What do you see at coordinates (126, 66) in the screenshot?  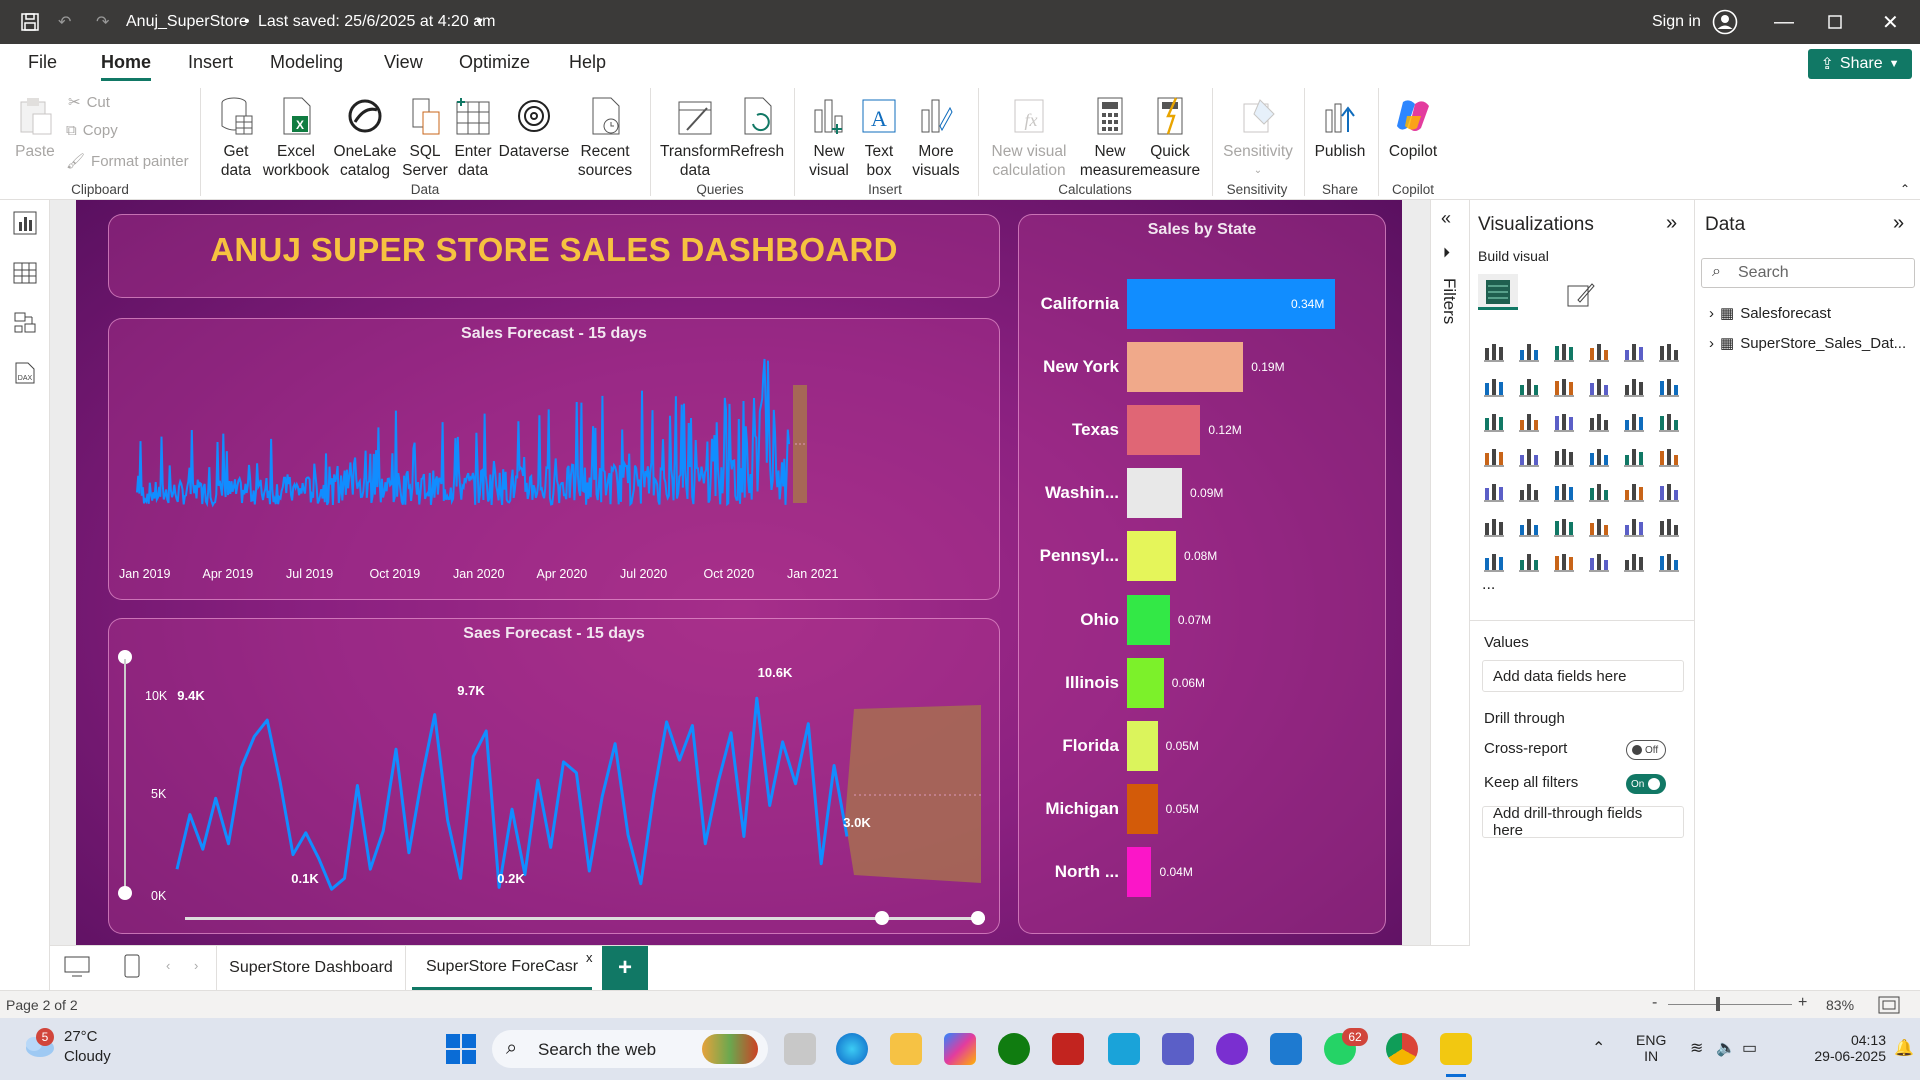 I see `menu-home: Home` at bounding box center [126, 66].